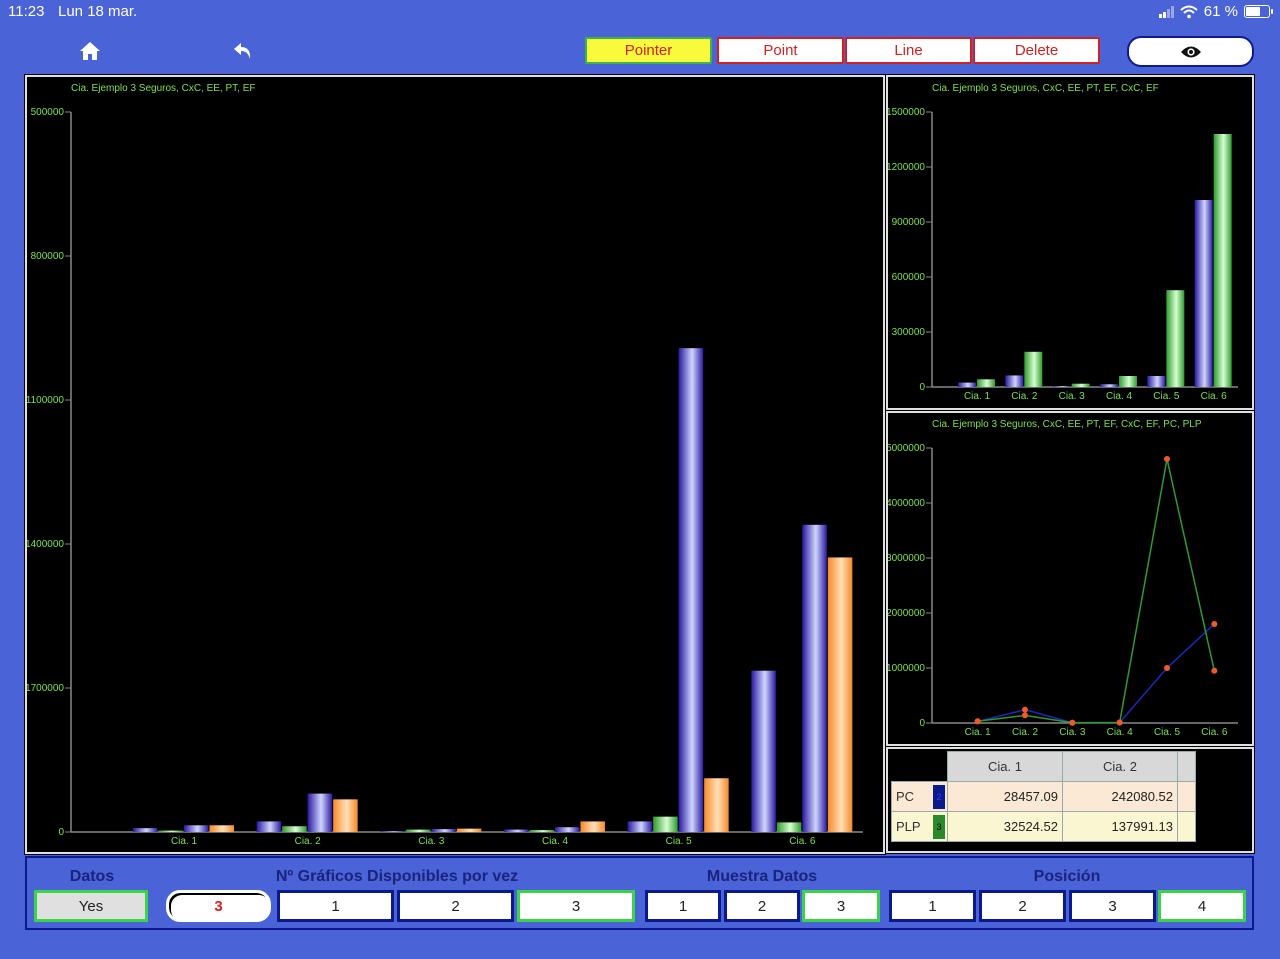  I want to click on y-tick-label: 3000000, so click(906, 558).